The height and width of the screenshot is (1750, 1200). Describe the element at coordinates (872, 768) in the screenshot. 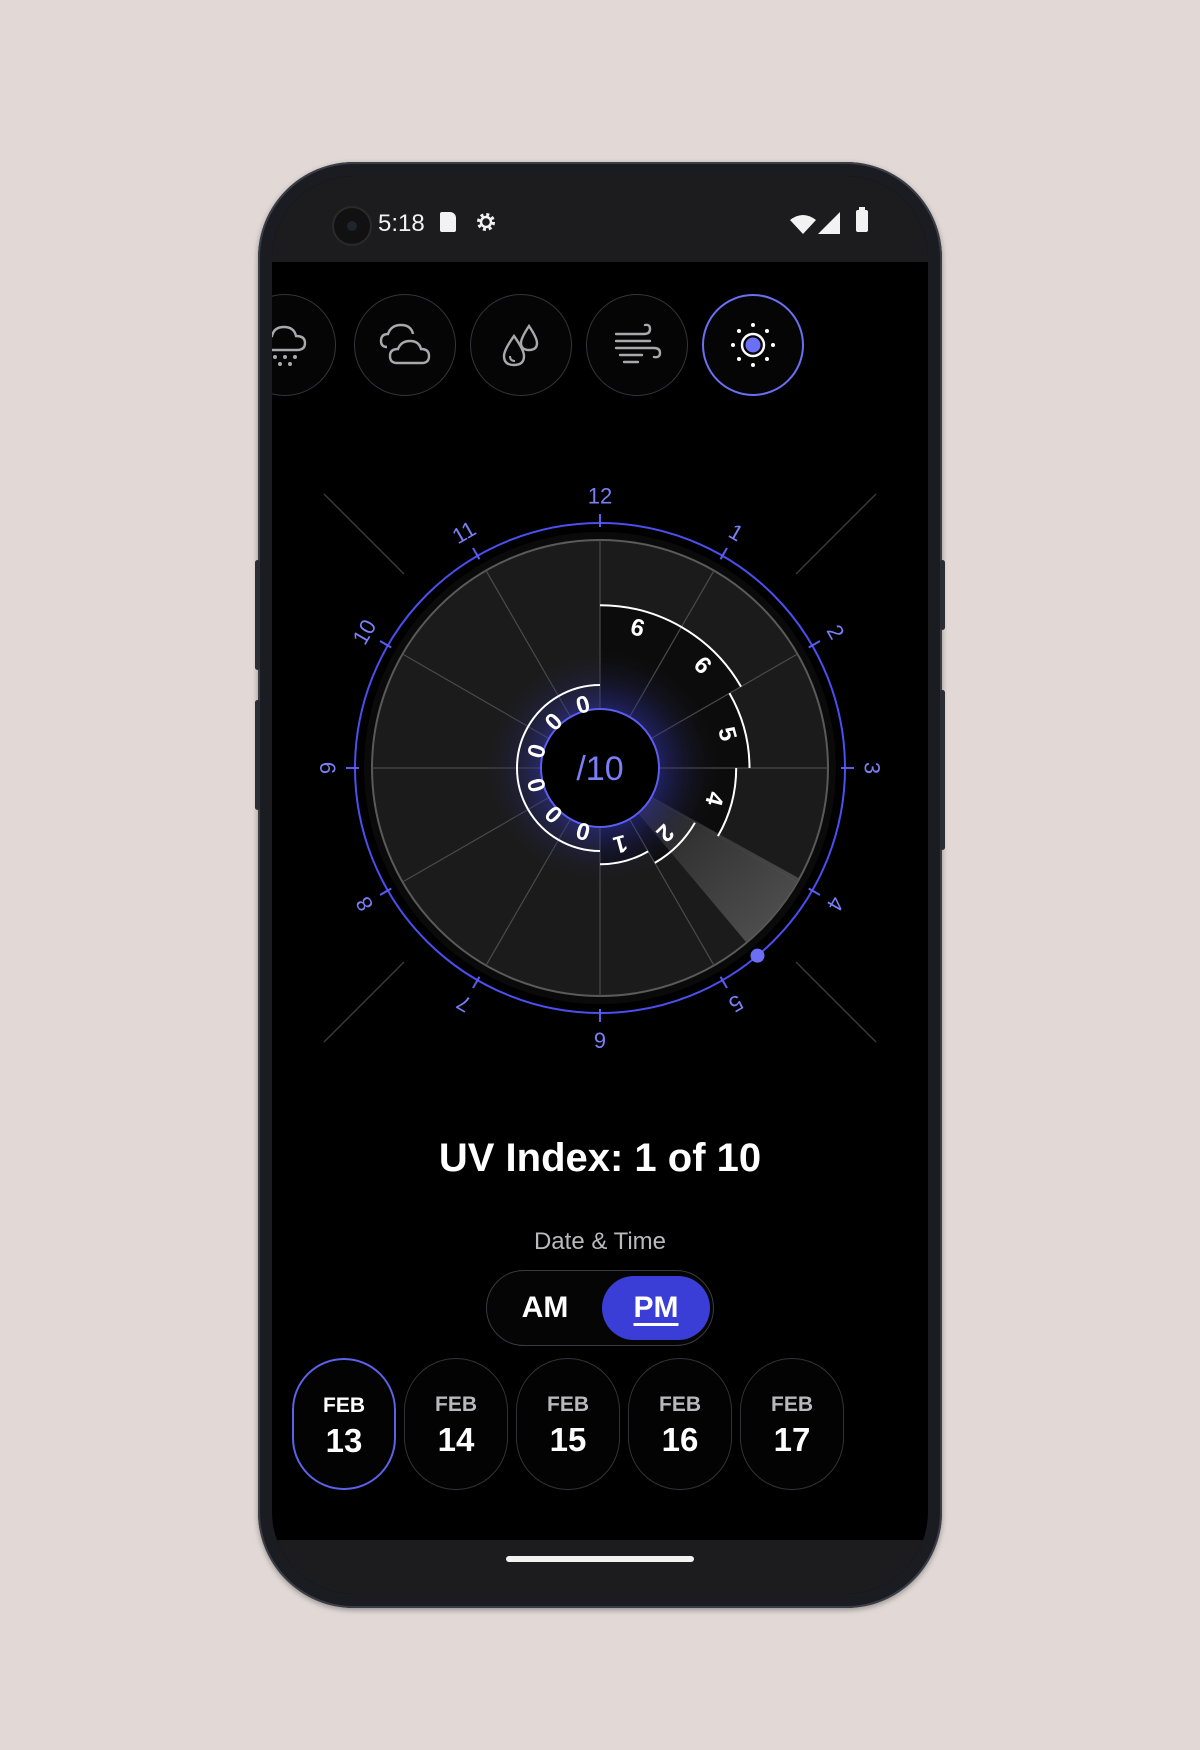

I see `hour-label: 3` at that location.